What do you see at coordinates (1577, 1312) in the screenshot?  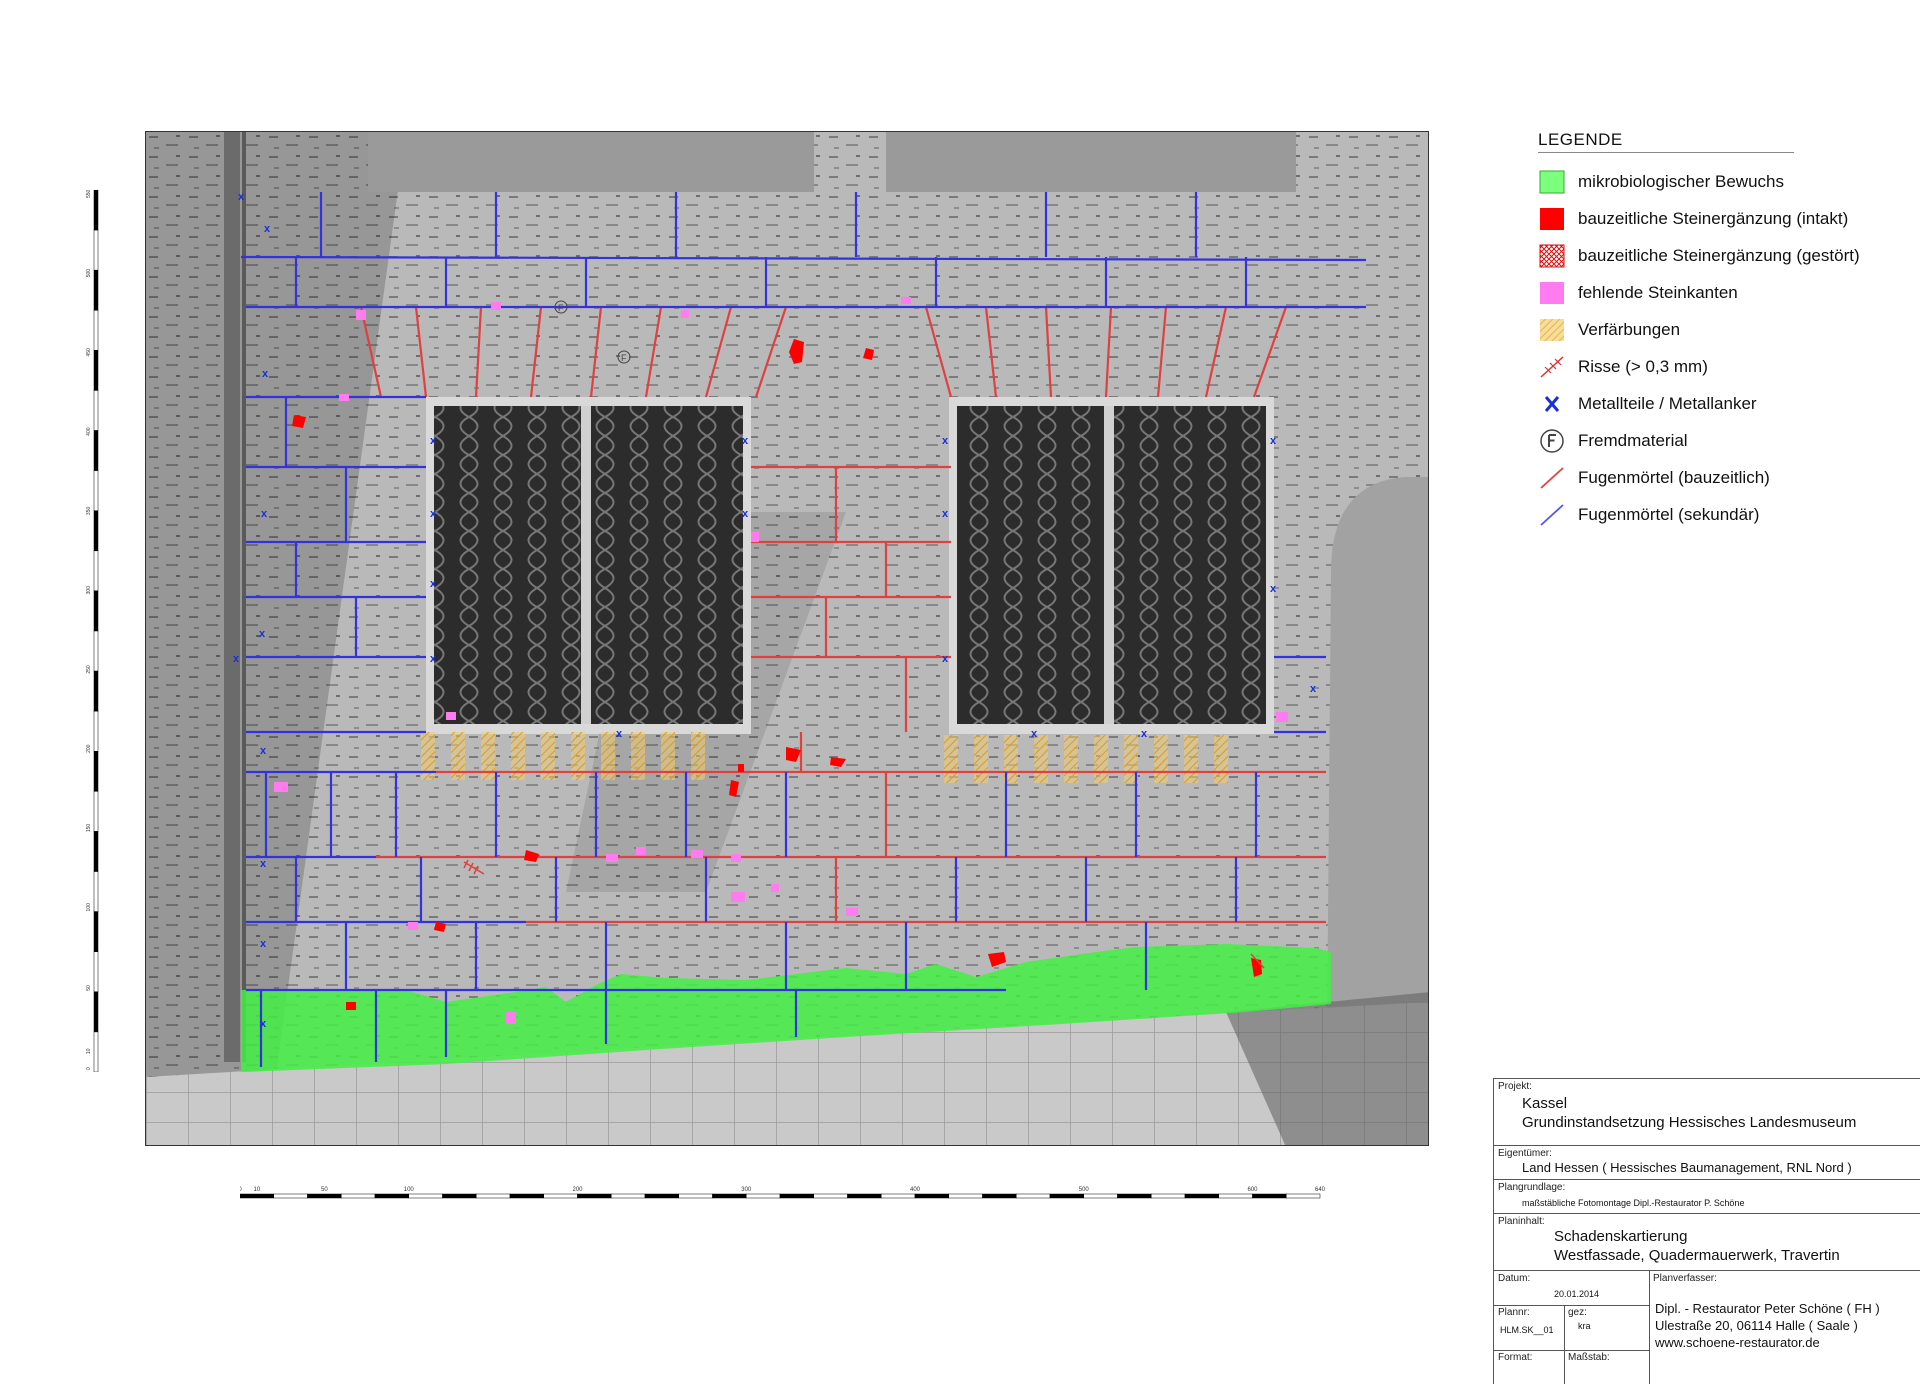 I see `tb-label: gez:` at bounding box center [1577, 1312].